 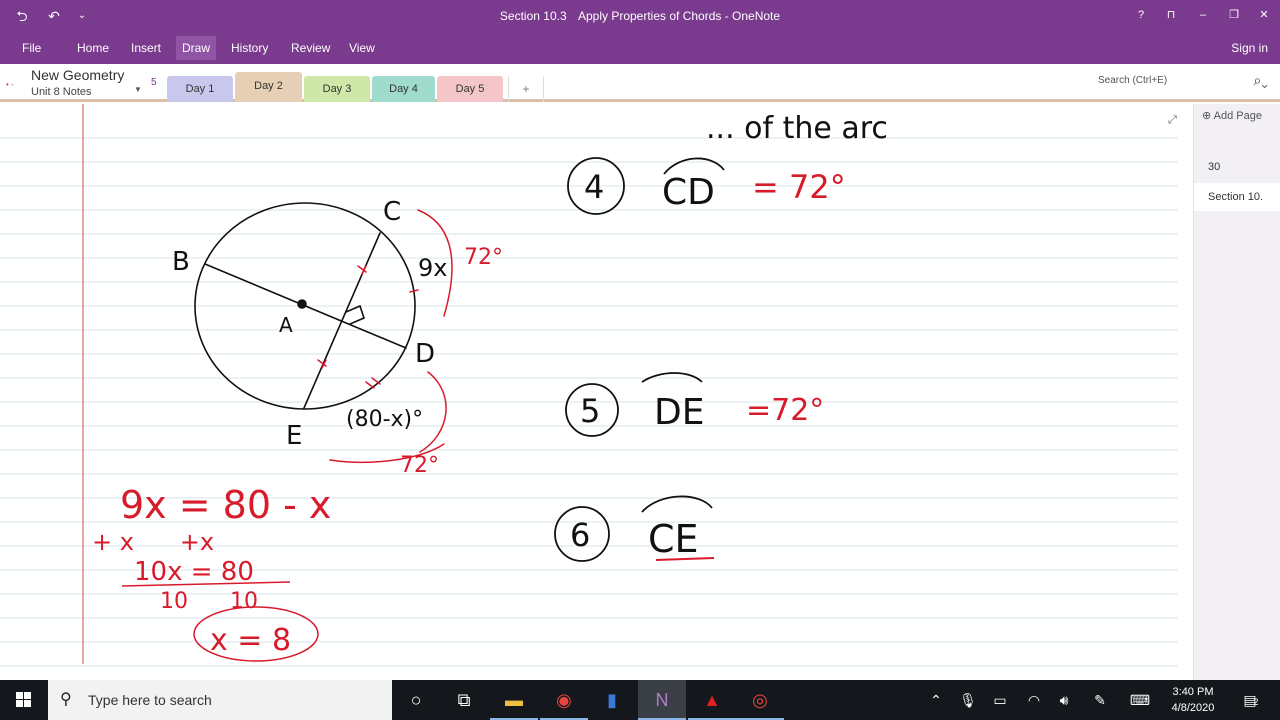 I want to click on tab-file: File, so click(x=31, y=48).